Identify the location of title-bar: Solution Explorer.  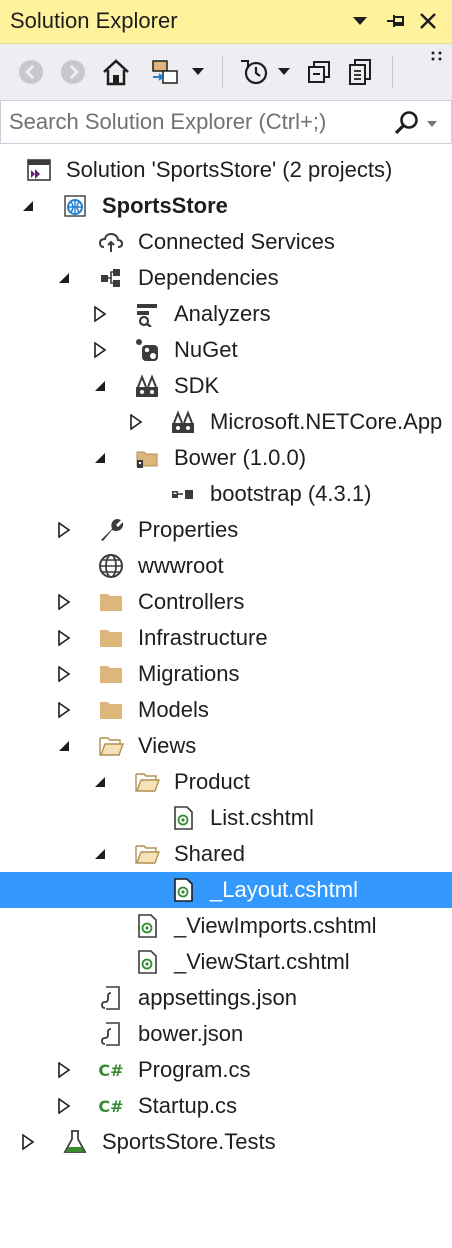
(226, 22).